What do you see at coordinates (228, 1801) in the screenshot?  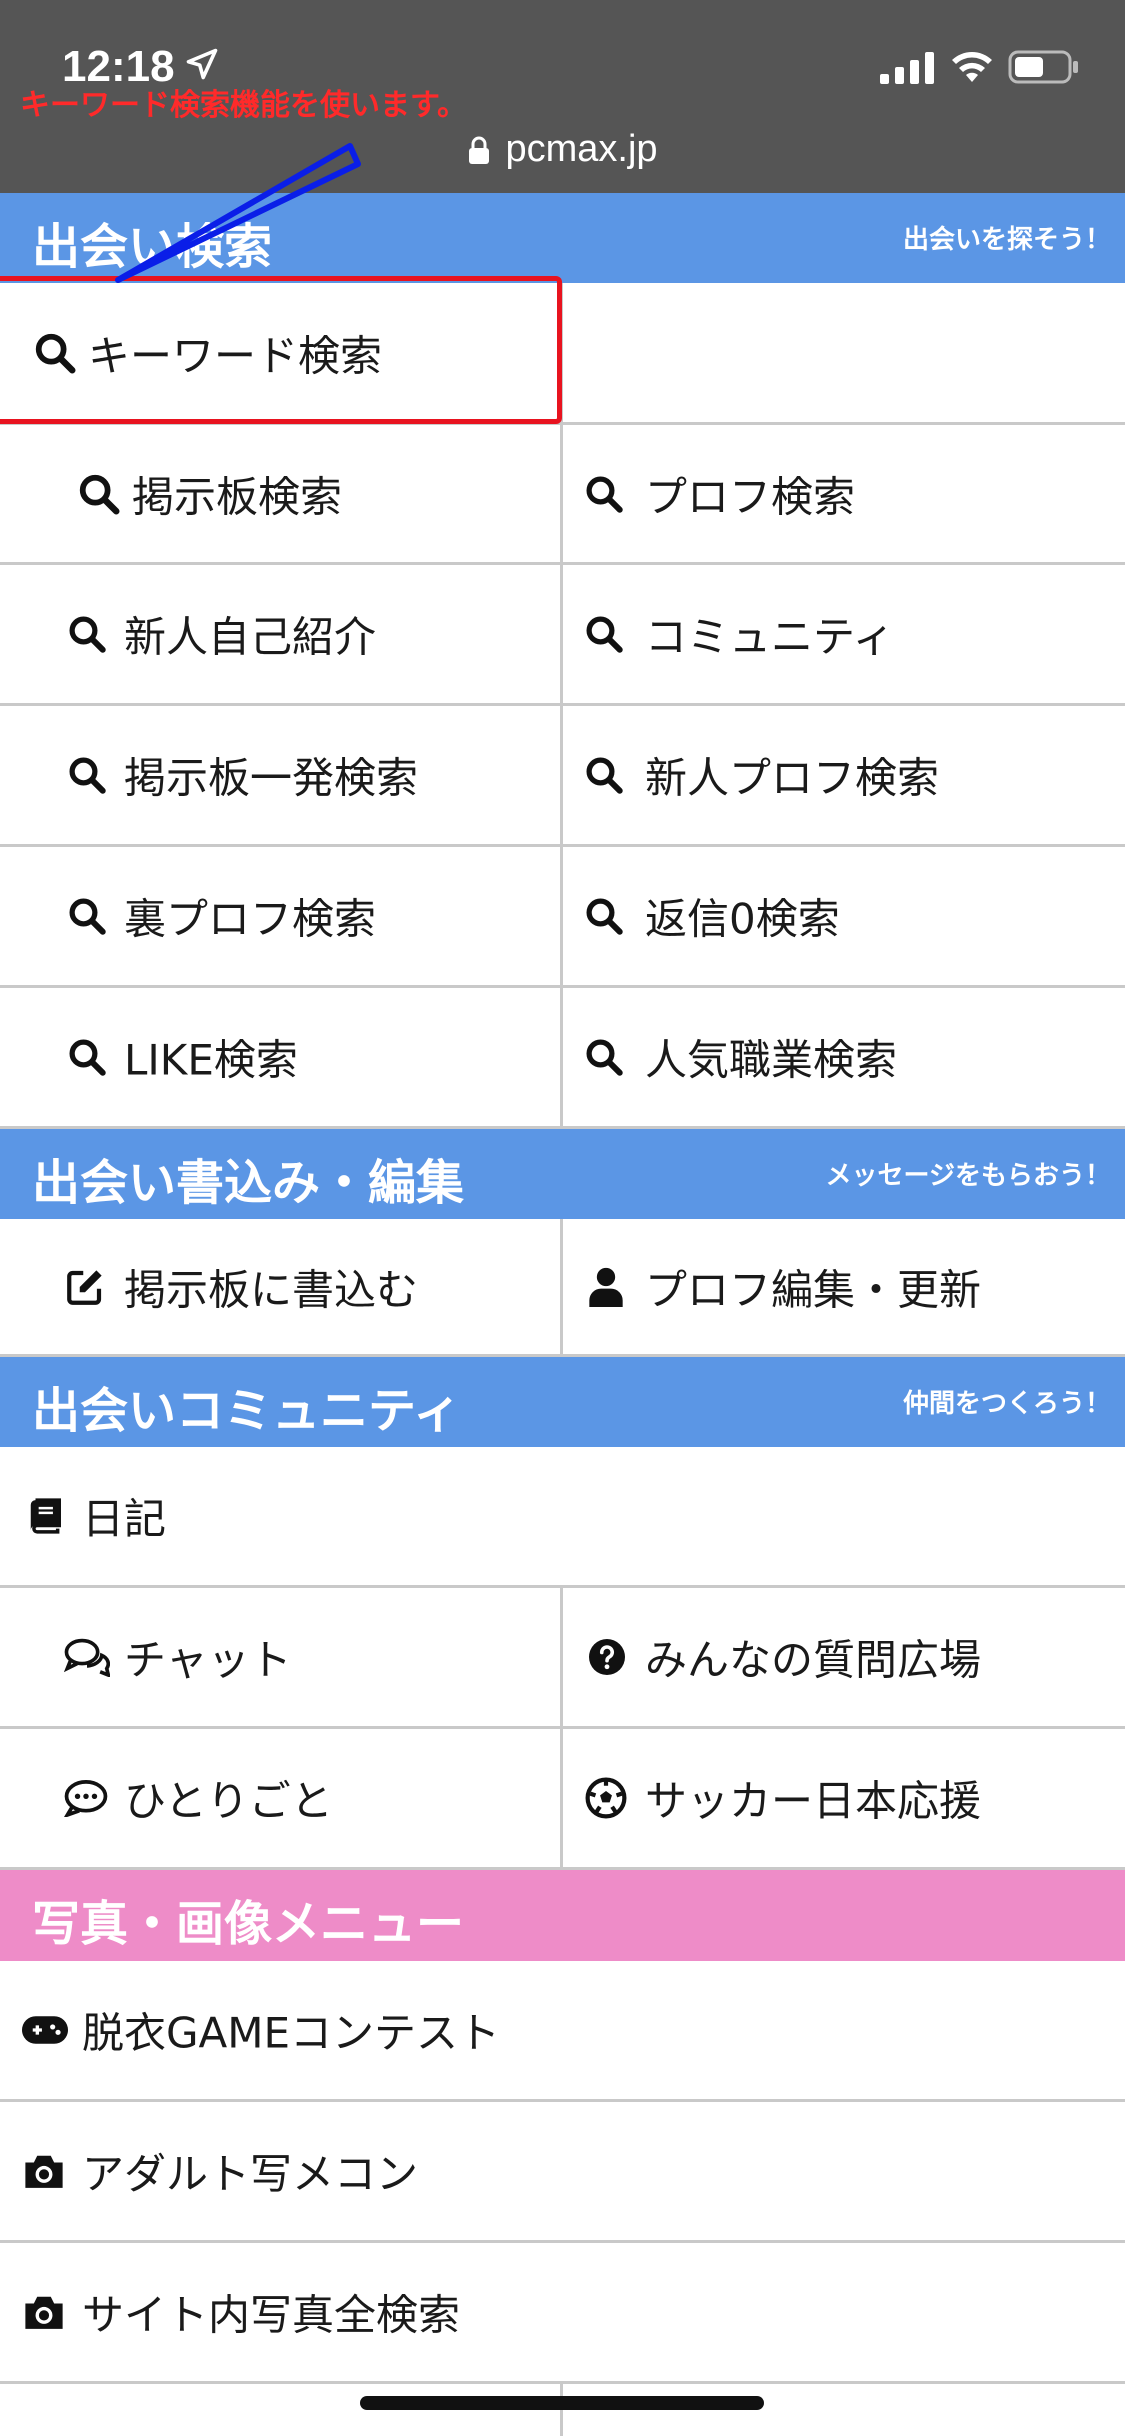 I see `menu-label: ひとりごと` at bounding box center [228, 1801].